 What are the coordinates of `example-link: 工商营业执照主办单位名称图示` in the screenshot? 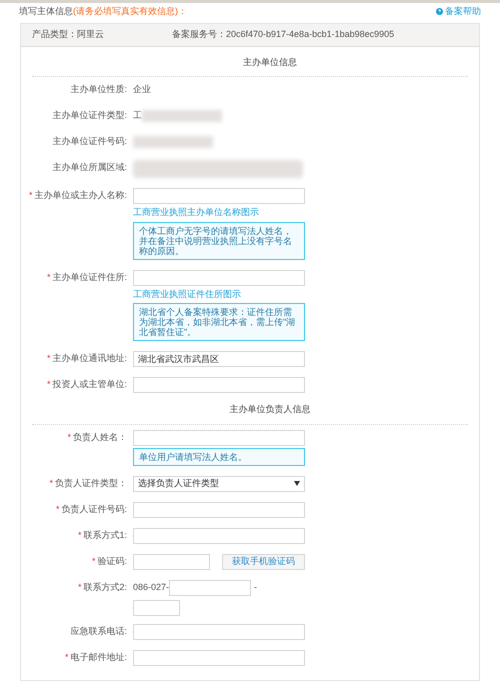 It's located at (219, 213).